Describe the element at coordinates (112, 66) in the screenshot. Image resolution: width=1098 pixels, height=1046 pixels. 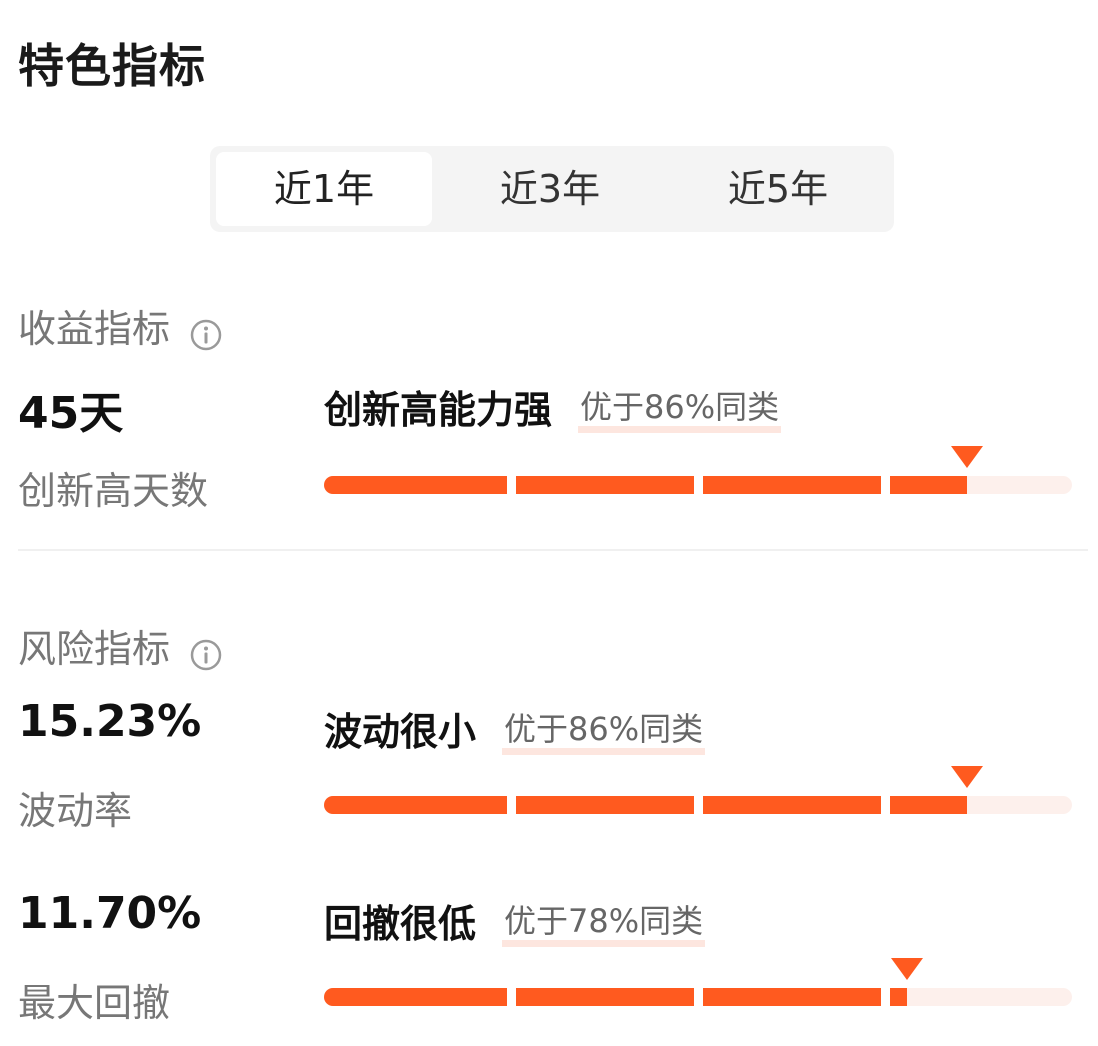
I see `page-title: 特色指标` at that location.